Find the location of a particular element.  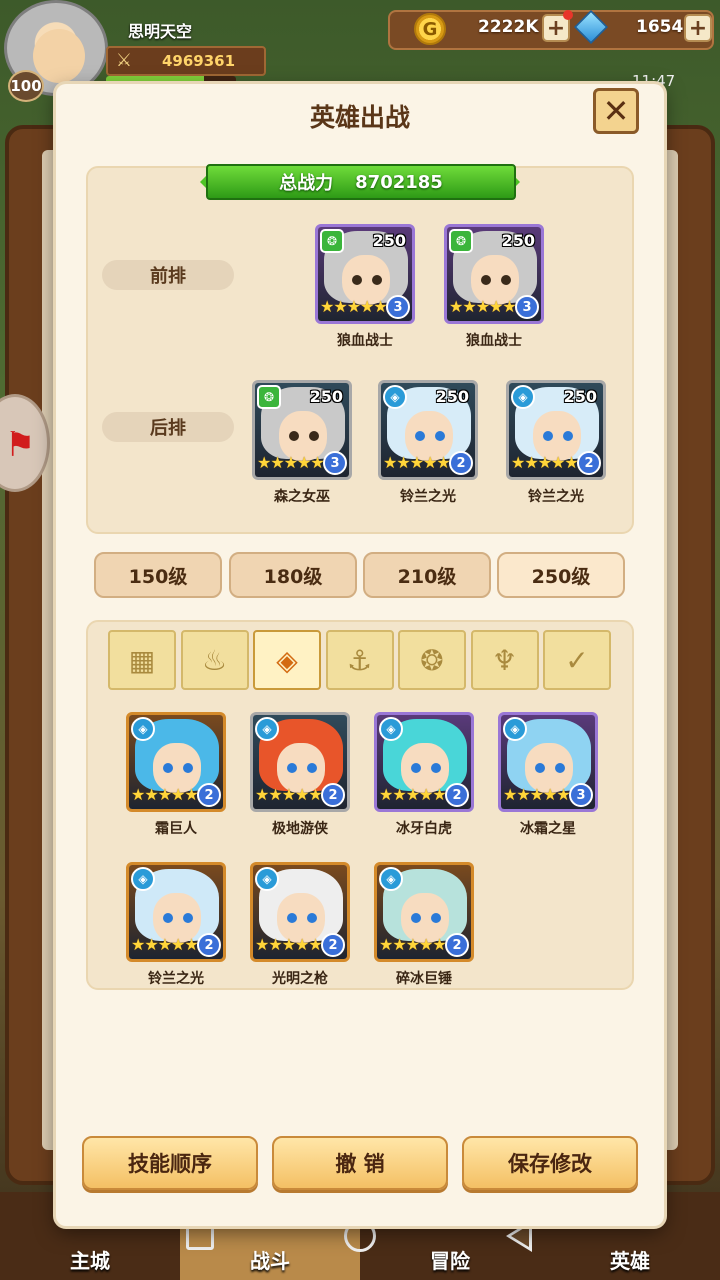

filter-tab-beast-icon: ❂ is located at coordinates (432, 660).